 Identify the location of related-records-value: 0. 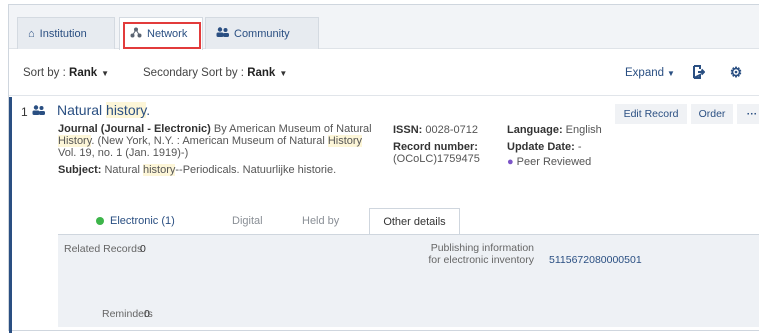
(143, 249).